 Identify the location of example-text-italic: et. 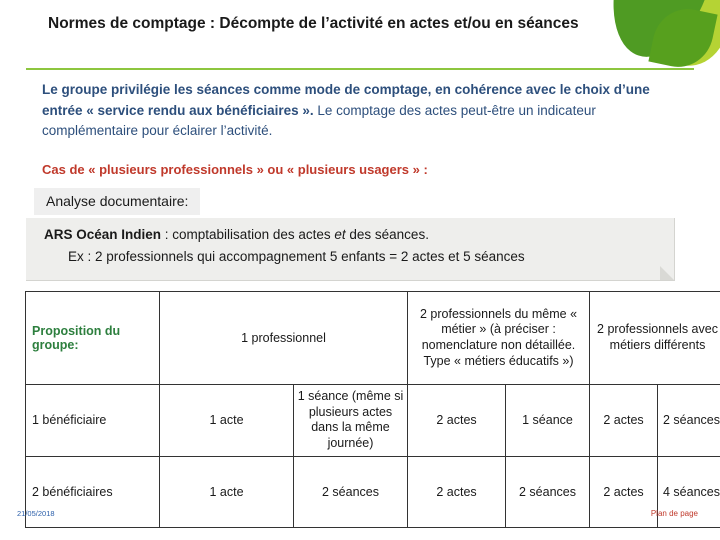
(340, 234).